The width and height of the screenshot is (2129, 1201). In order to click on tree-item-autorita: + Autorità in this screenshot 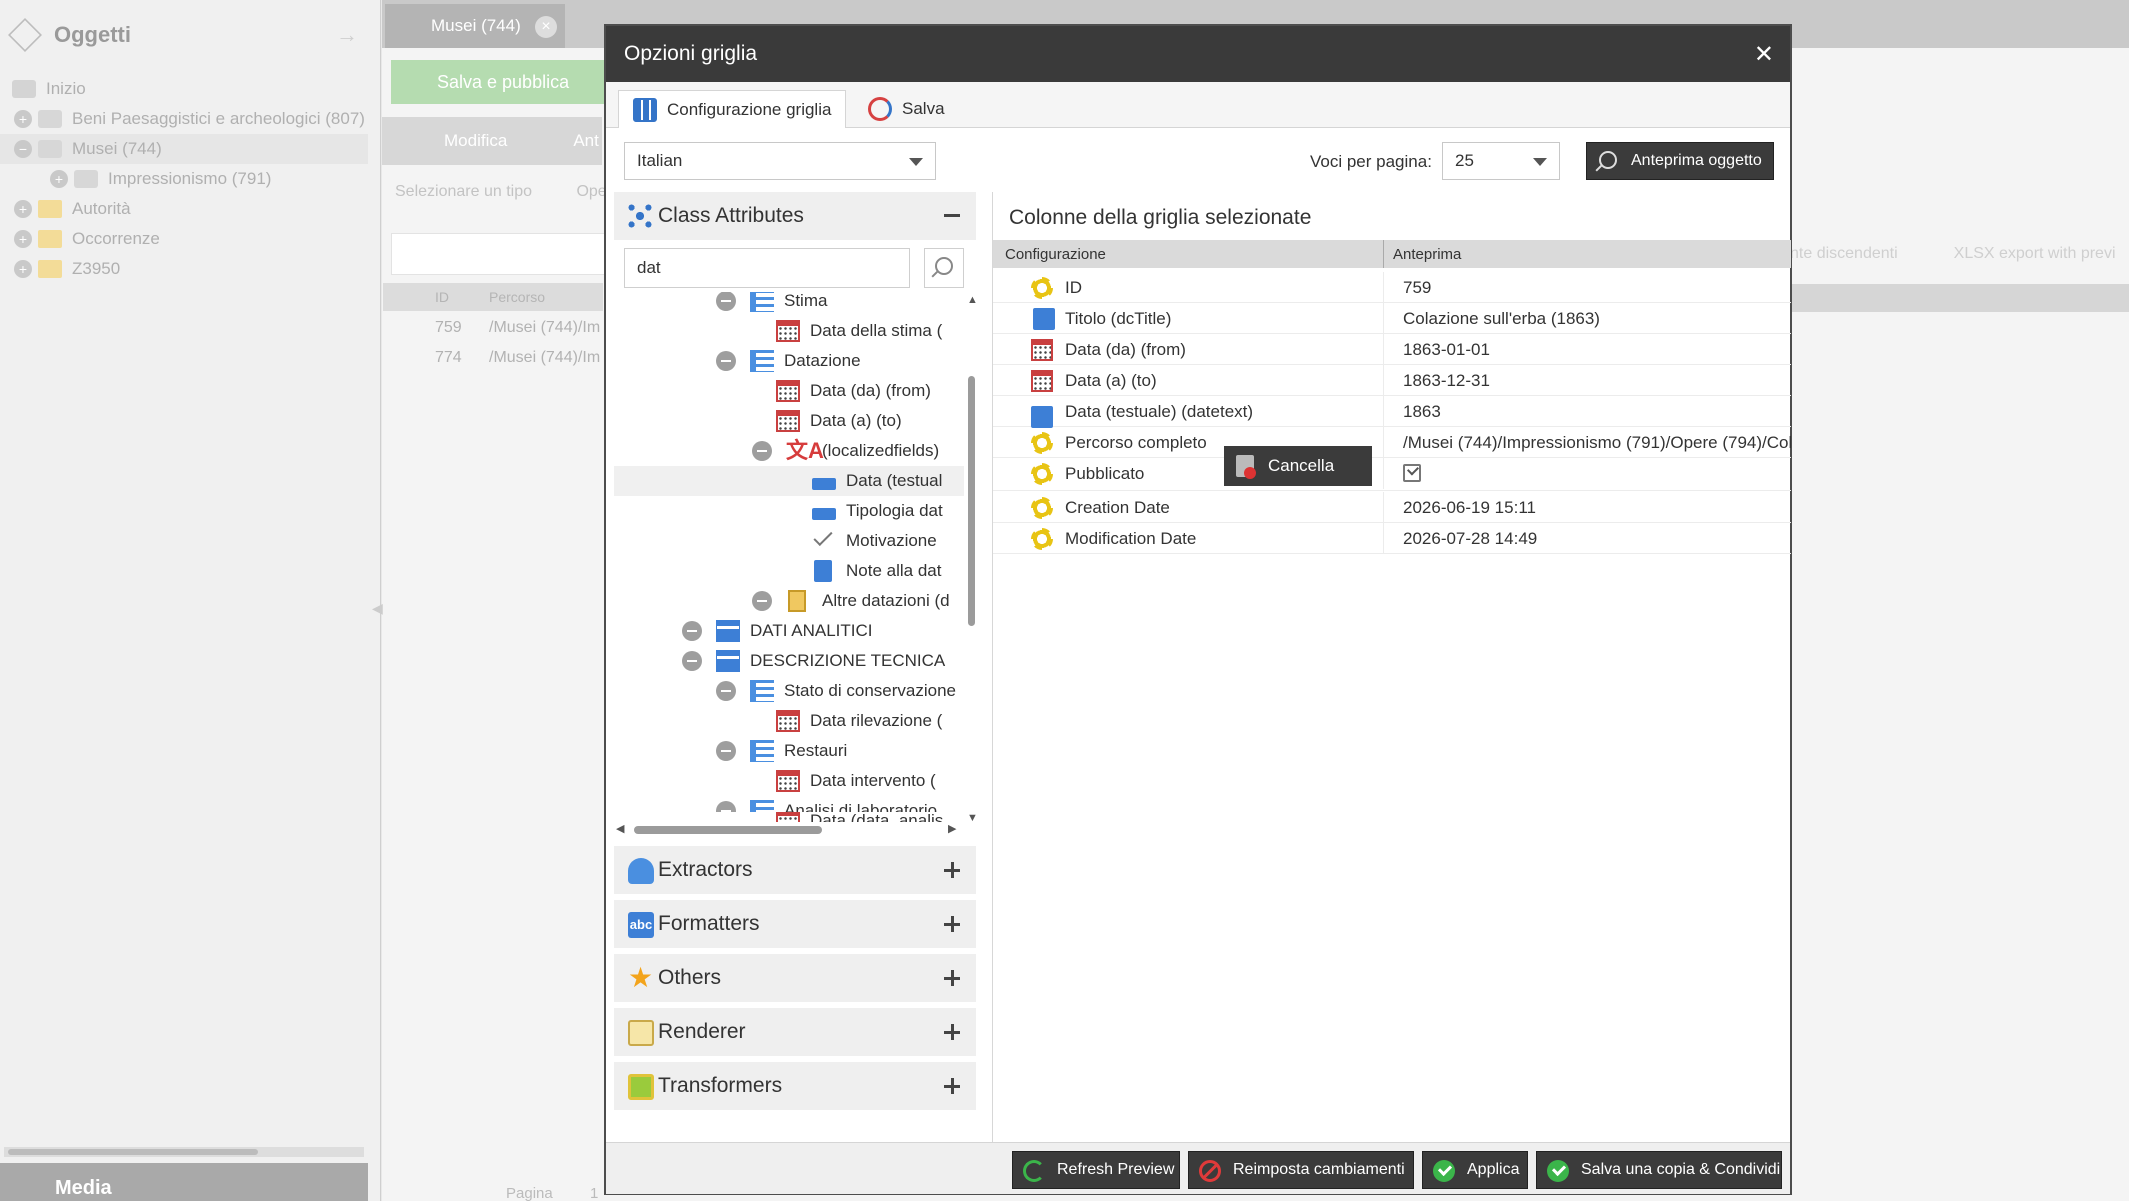, I will do `click(72, 209)`.